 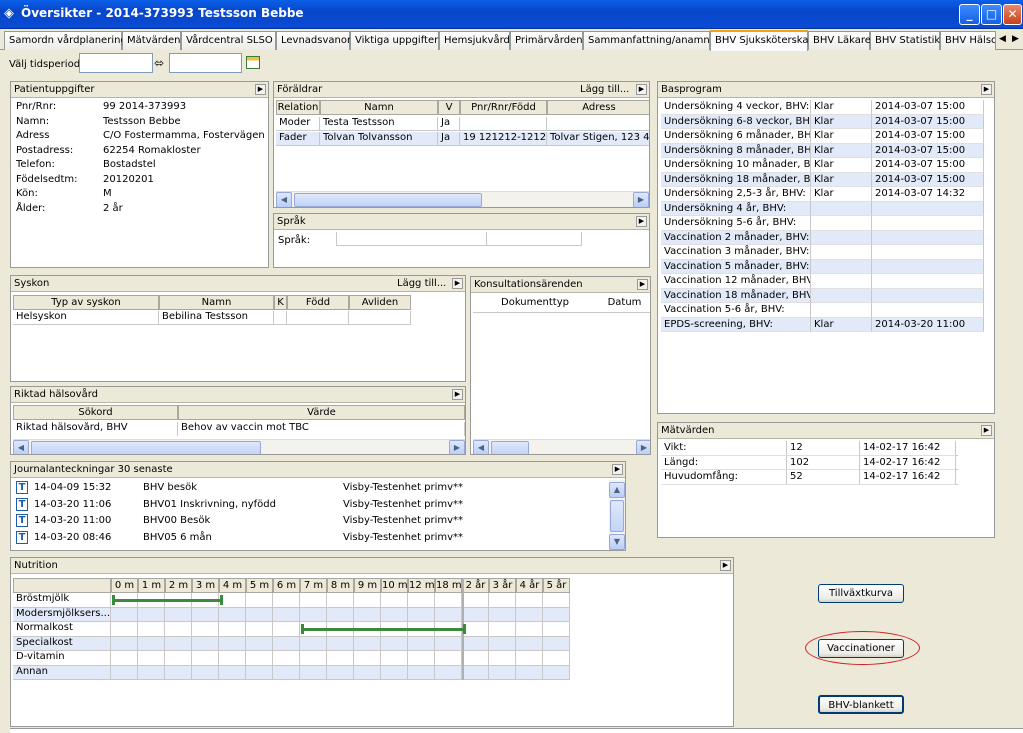 I want to click on journal-vscrollbar: ▲ ▼, so click(x=617, y=515).